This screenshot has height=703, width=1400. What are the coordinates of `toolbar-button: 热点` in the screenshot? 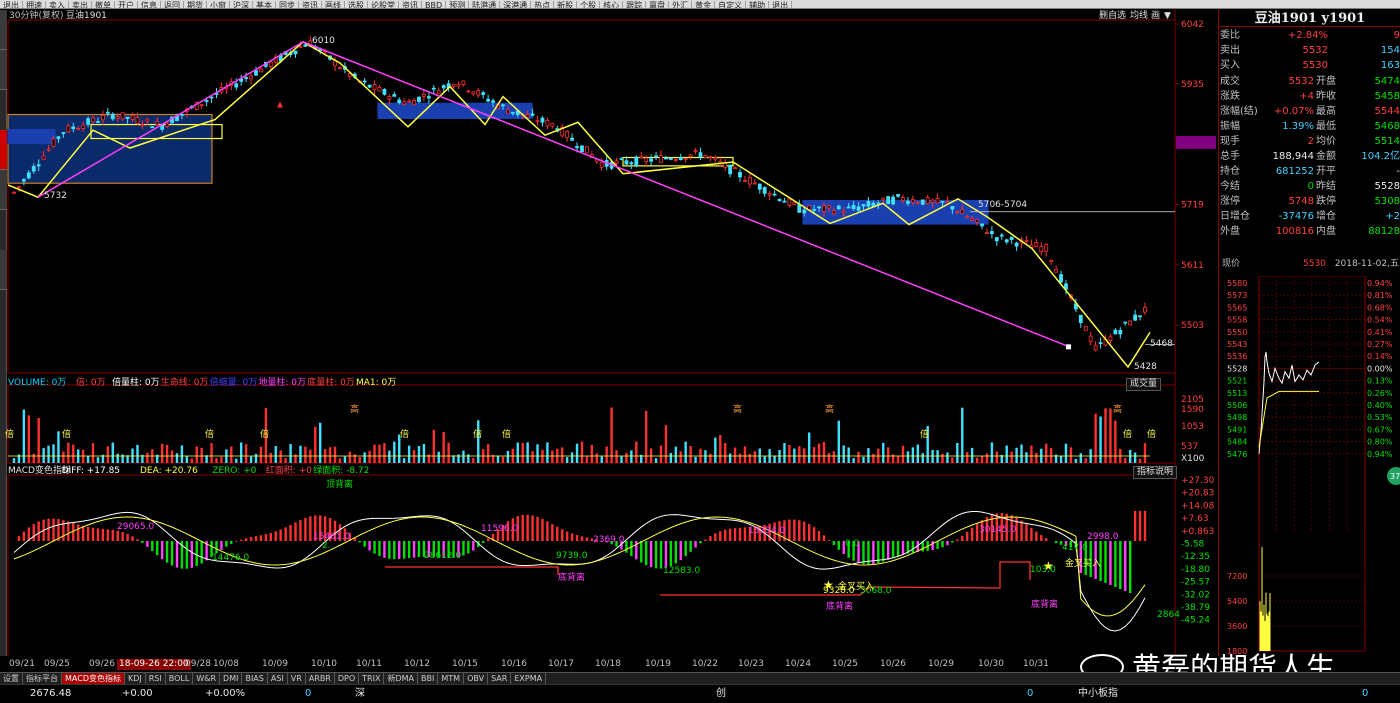 It's located at (543, 4).